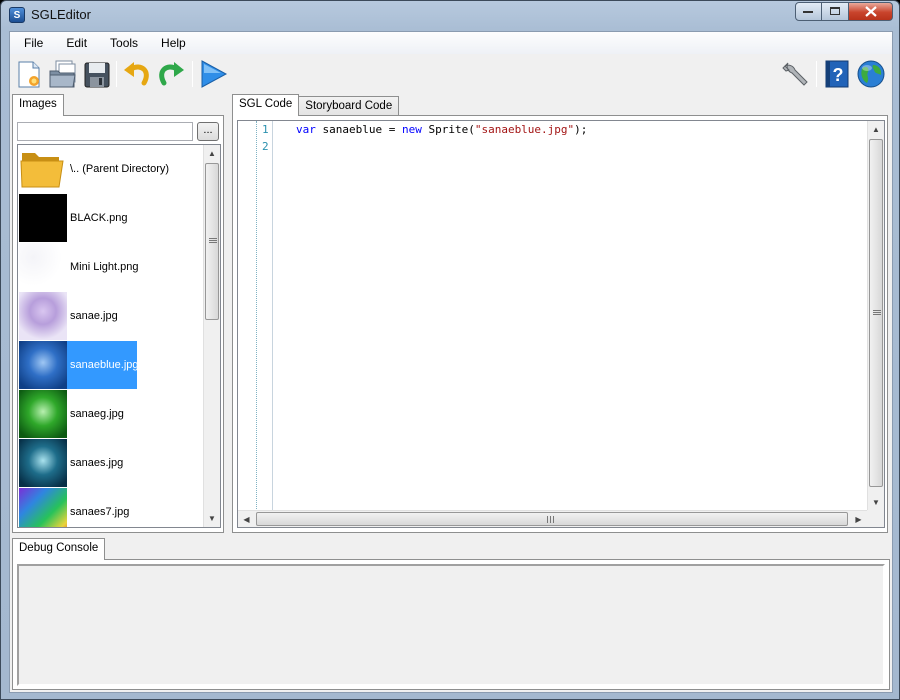 This screenshot has height=700, width=900. I want to click on run-button, so click(213, 74).